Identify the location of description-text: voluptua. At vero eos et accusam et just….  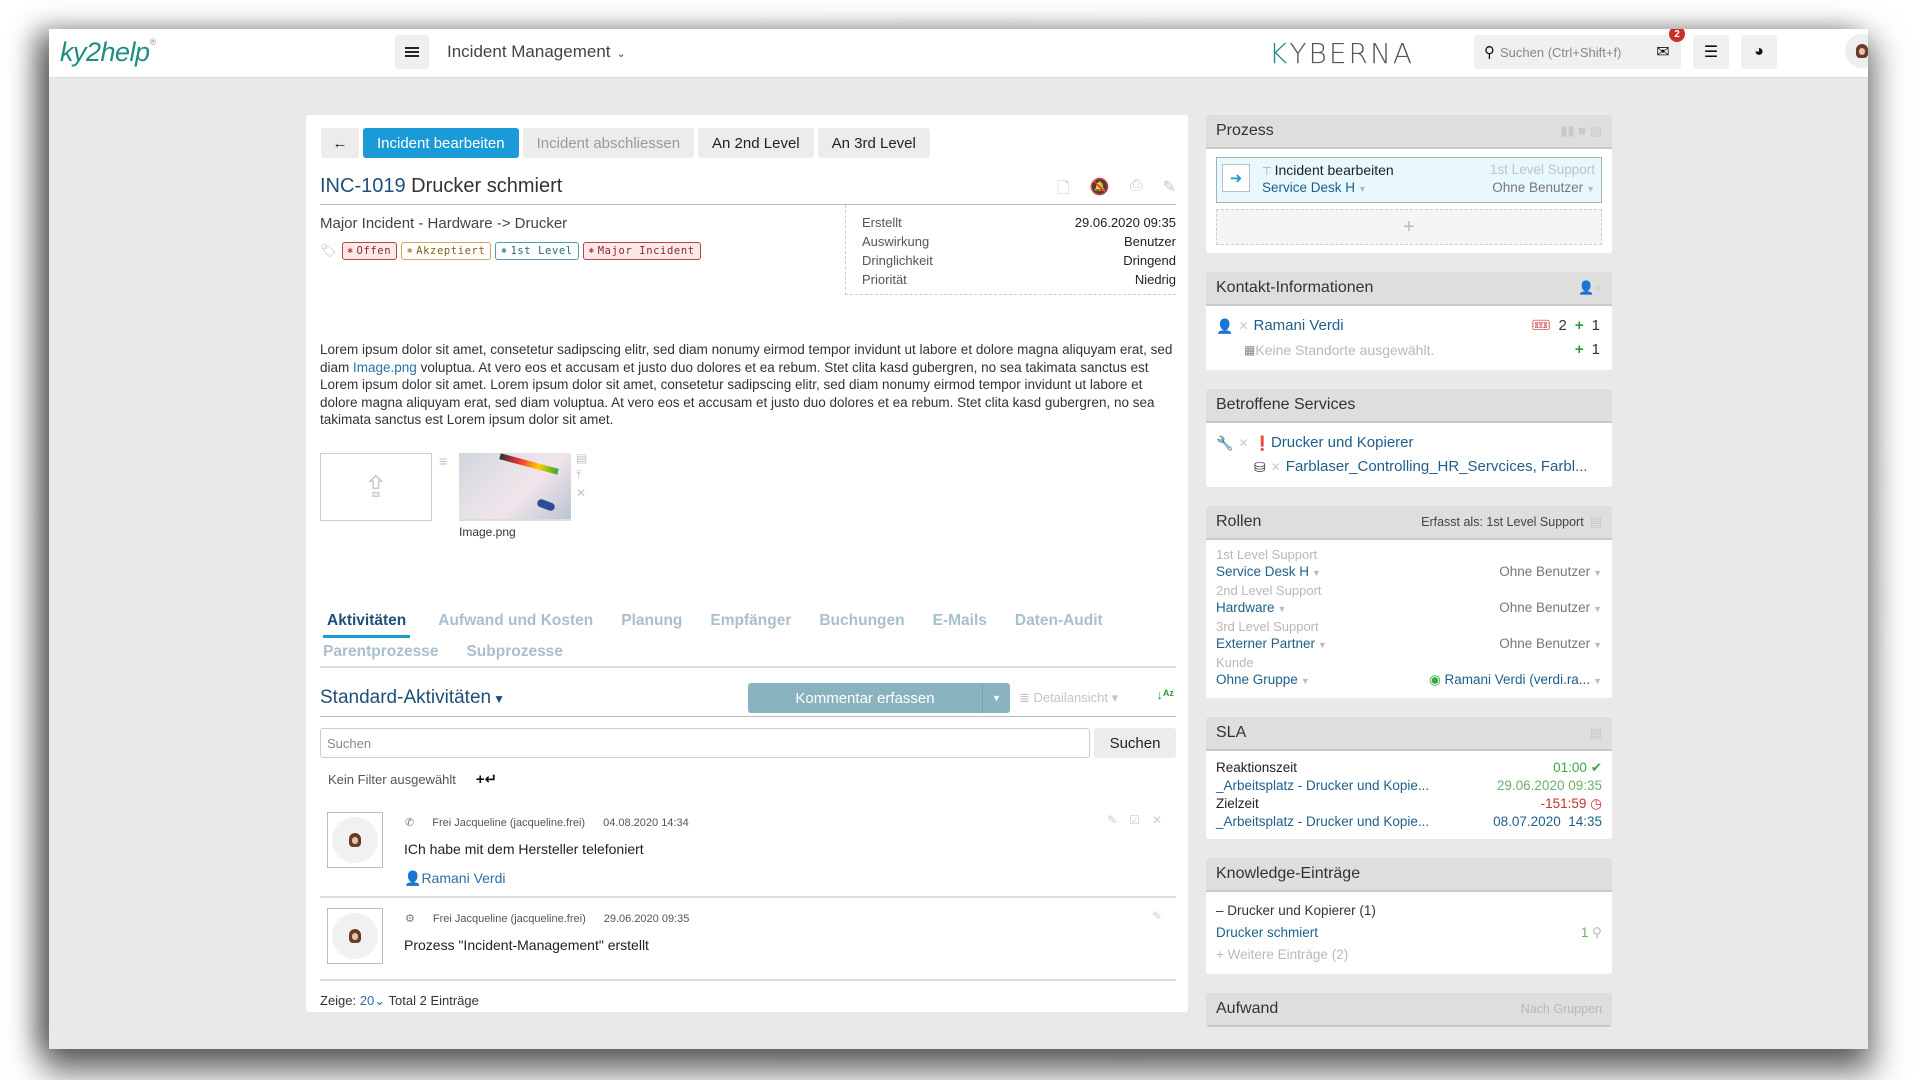
(737, 393).